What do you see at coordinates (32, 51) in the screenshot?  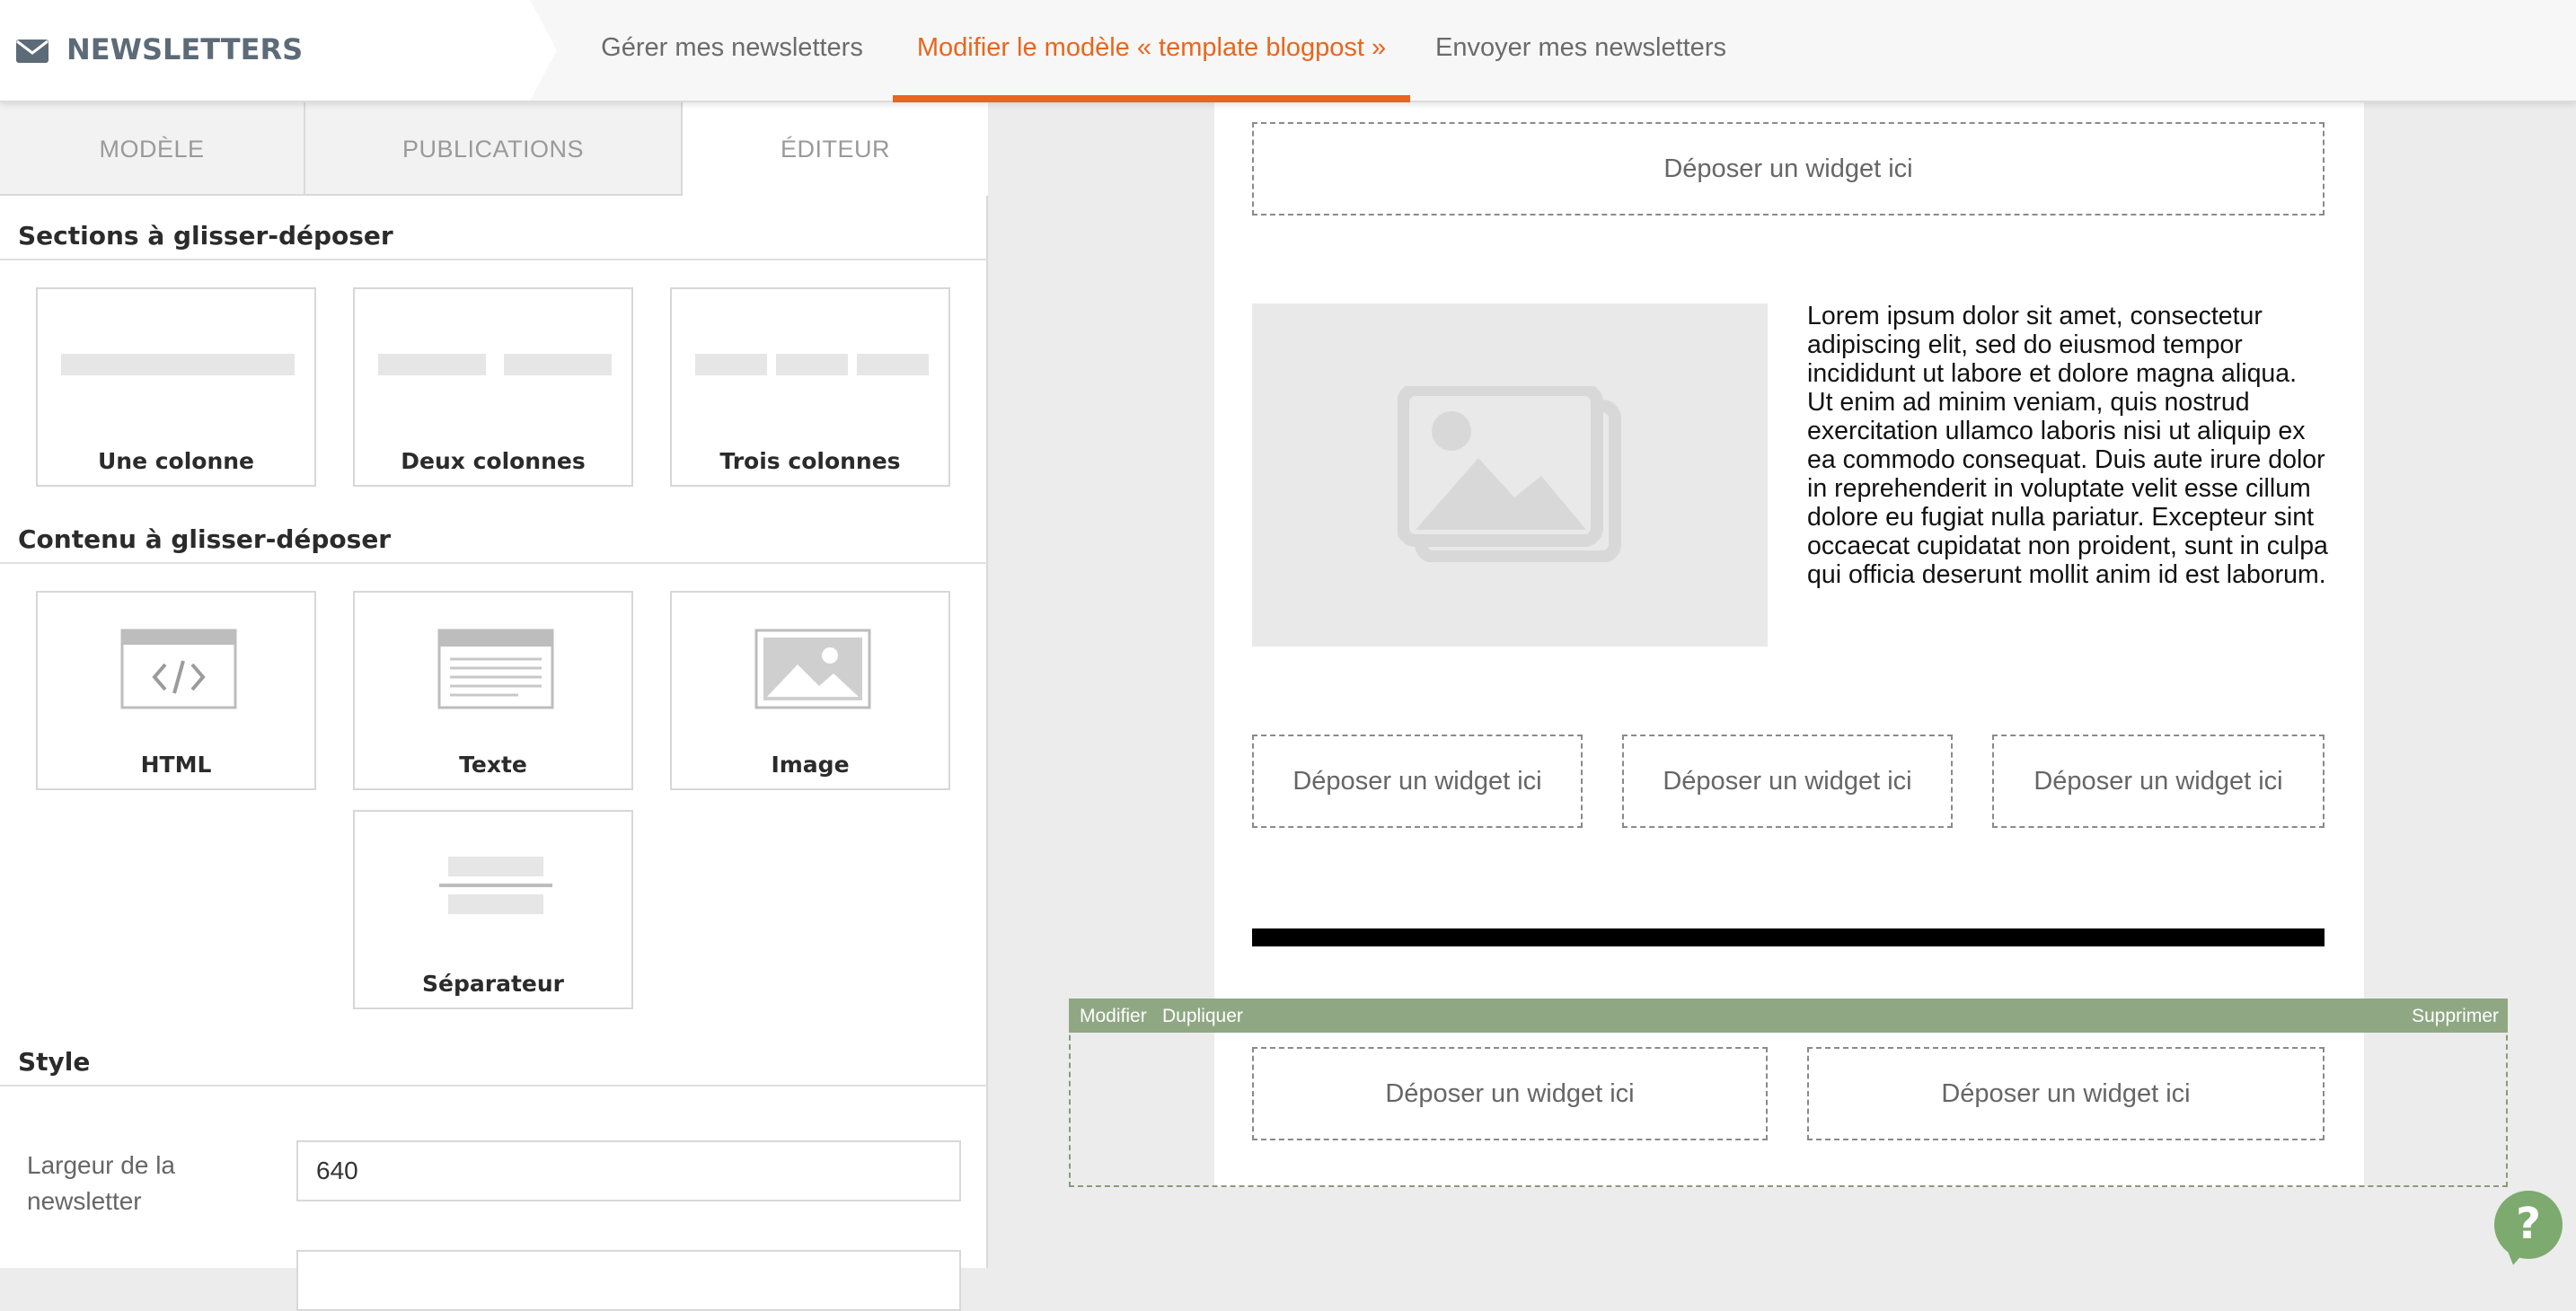 I see `envelope-icon` at bounding box center [32, 51].